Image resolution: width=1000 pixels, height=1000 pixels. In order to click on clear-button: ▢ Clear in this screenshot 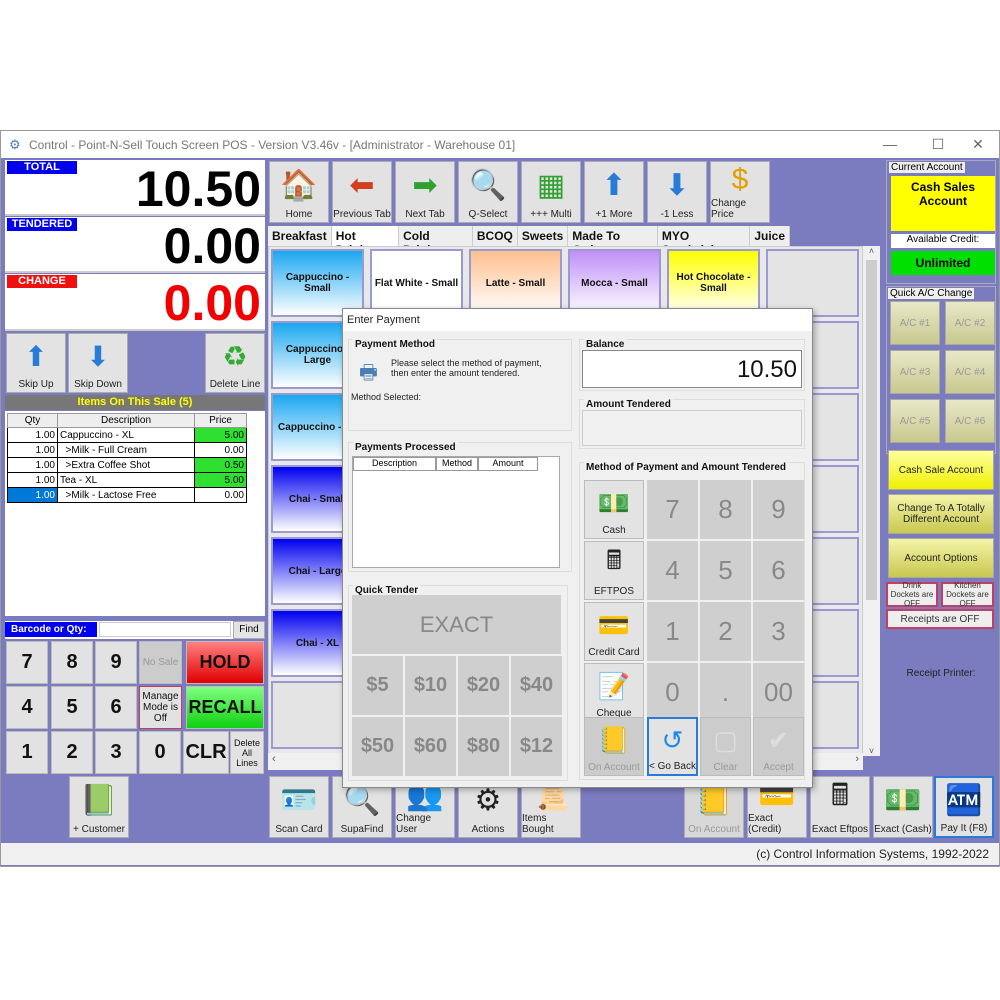, I will do `click(725, 746)`.